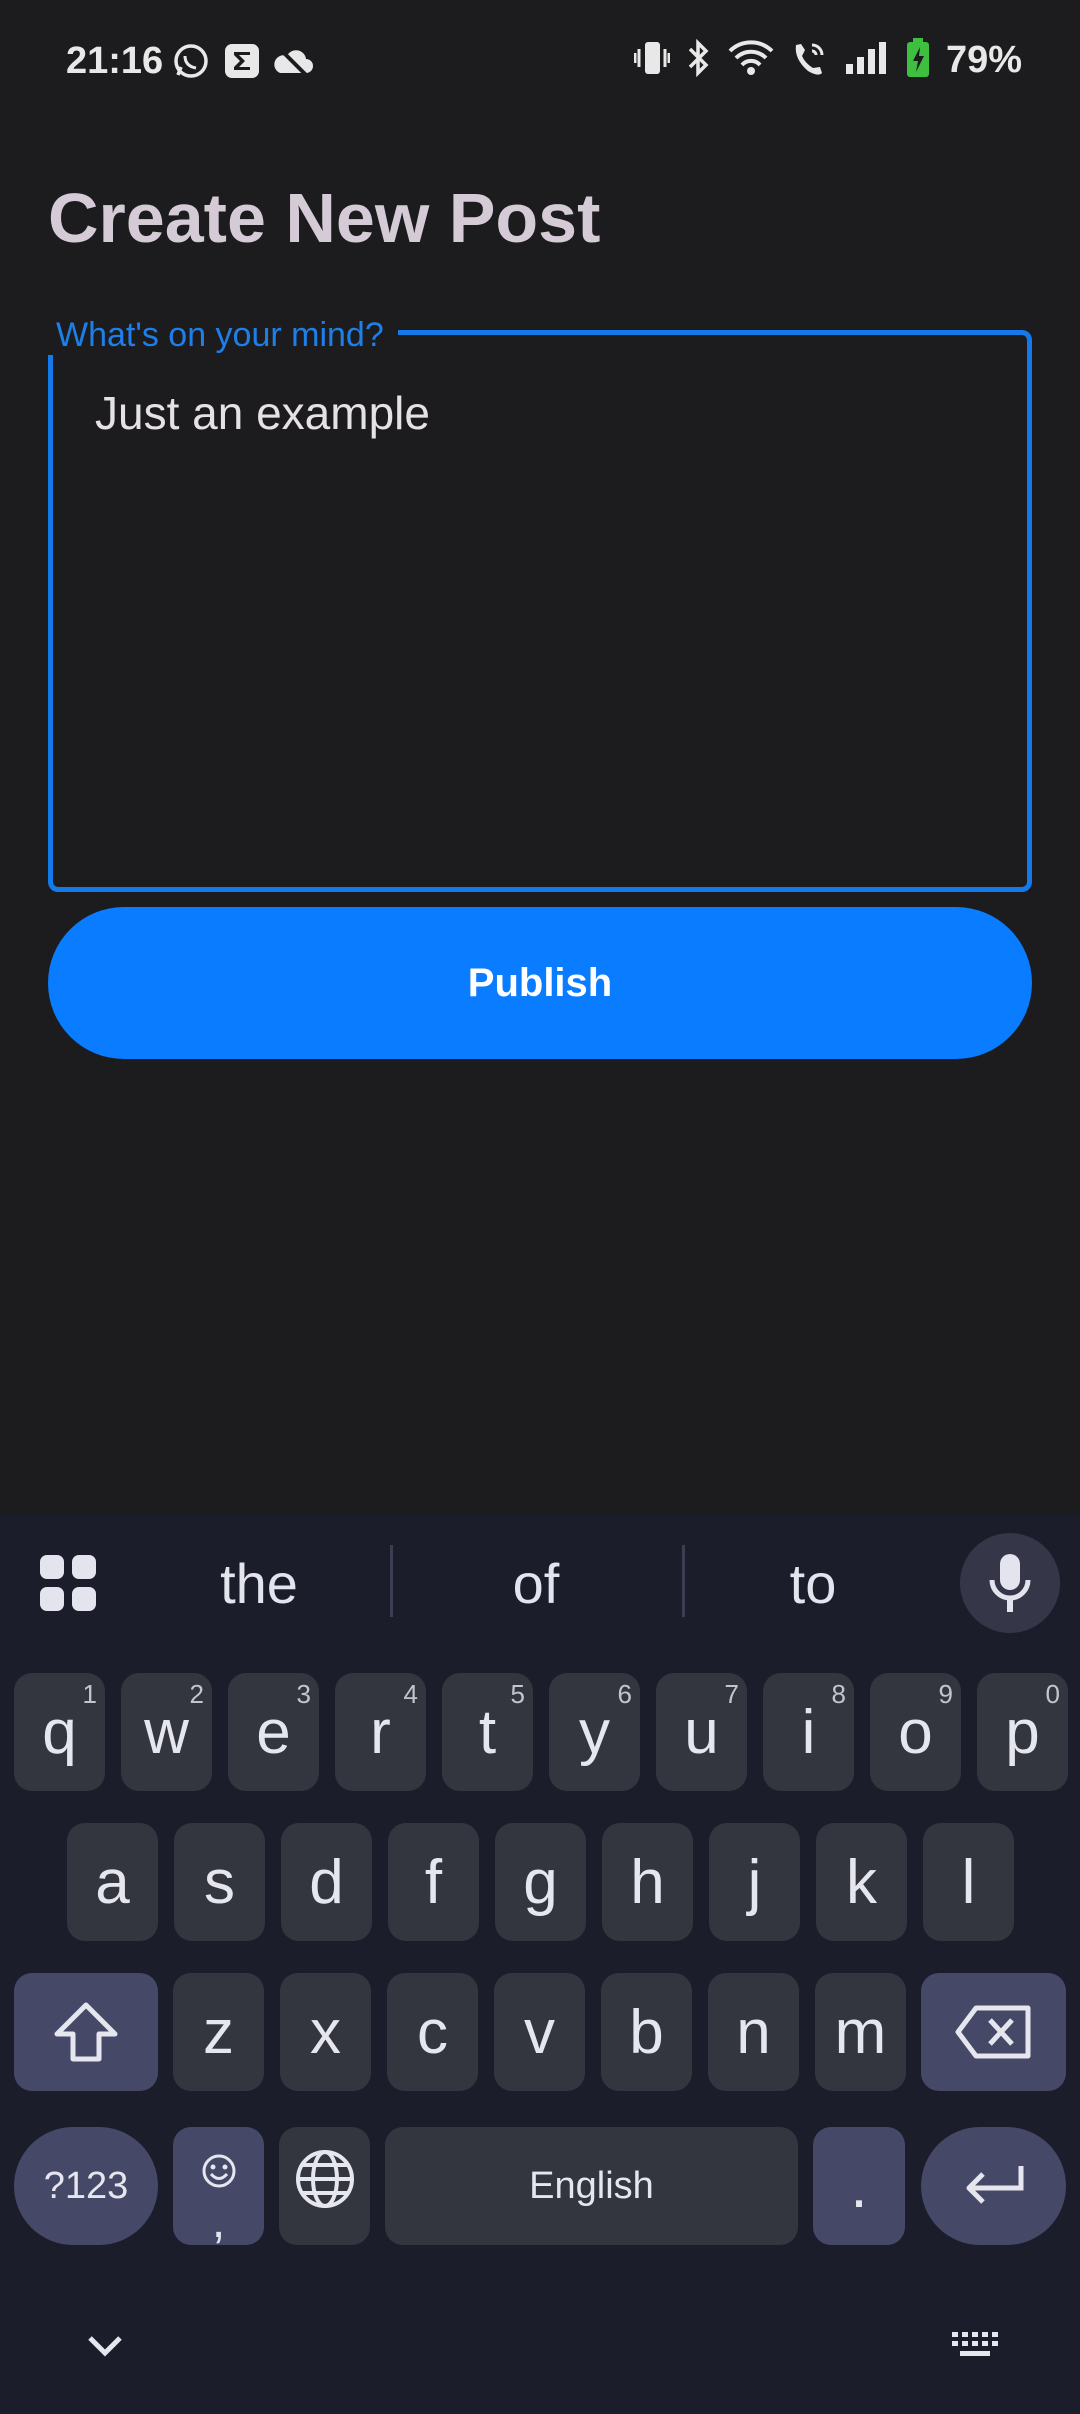 The height and width of the screenshot is (2414, 1080). Describe the element at coordinates (218, 2032) in the screenshot. I see `key-z: z` at that location.